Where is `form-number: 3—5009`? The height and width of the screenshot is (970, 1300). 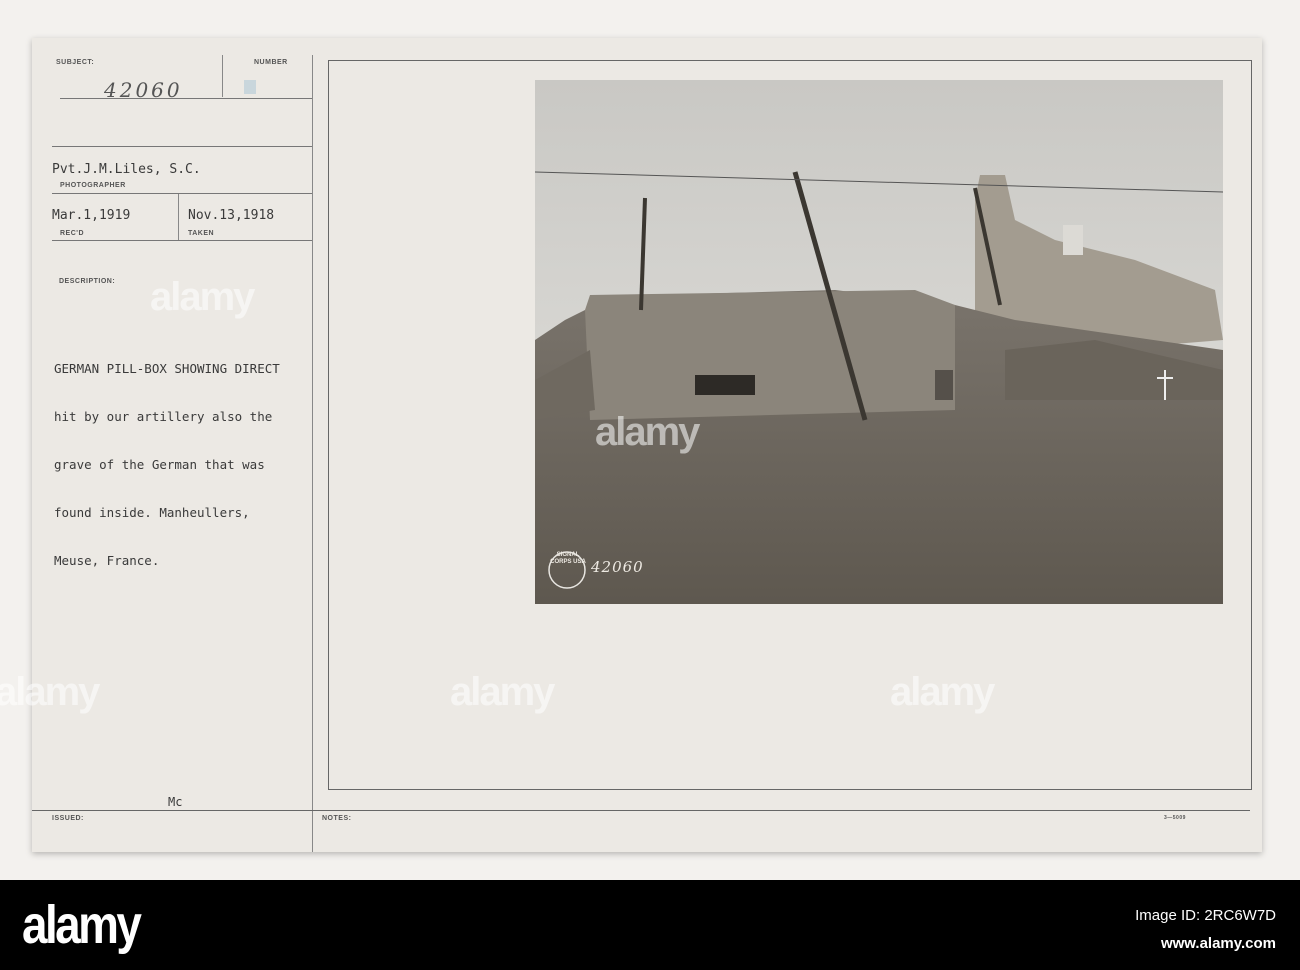 form-number: 3—5009 is located at coordinates (1175, 818).